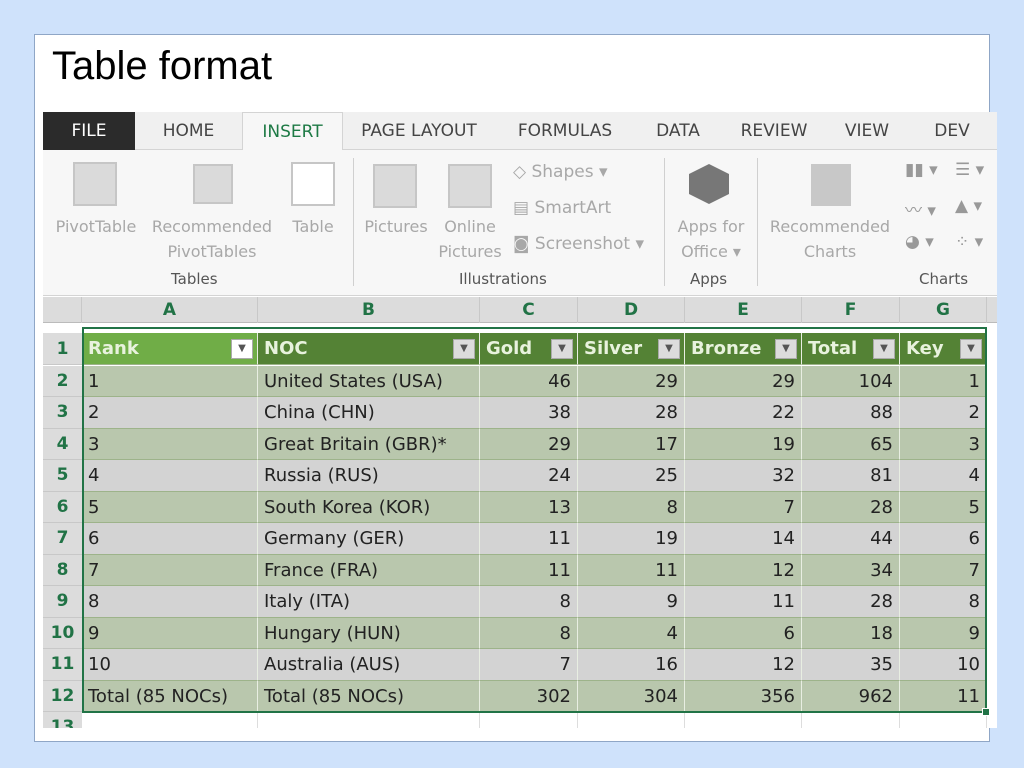 This screenshot has width=1024, height=768. Describe the element at coordinates (743, 413) in the screenshot. I see `table-cell: 22` at that location.